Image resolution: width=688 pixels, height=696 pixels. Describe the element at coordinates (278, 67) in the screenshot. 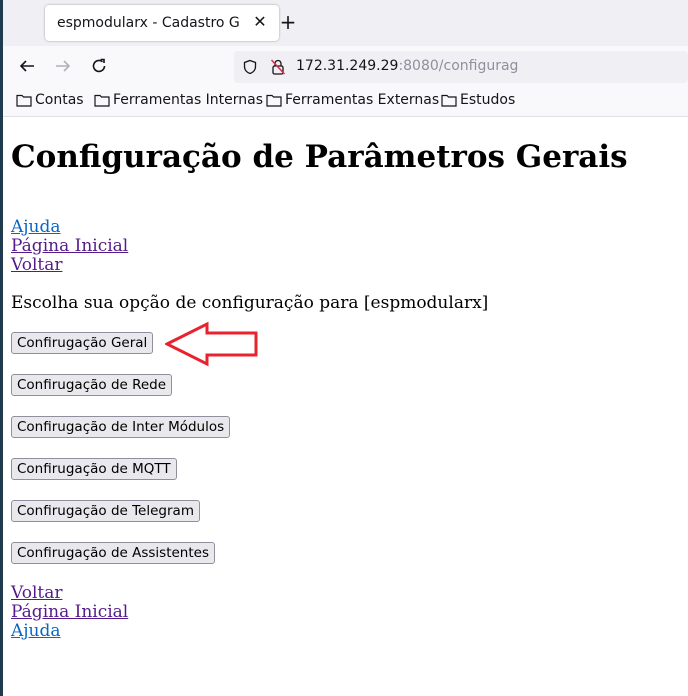

I see `insecure-lock-icon` at that location.